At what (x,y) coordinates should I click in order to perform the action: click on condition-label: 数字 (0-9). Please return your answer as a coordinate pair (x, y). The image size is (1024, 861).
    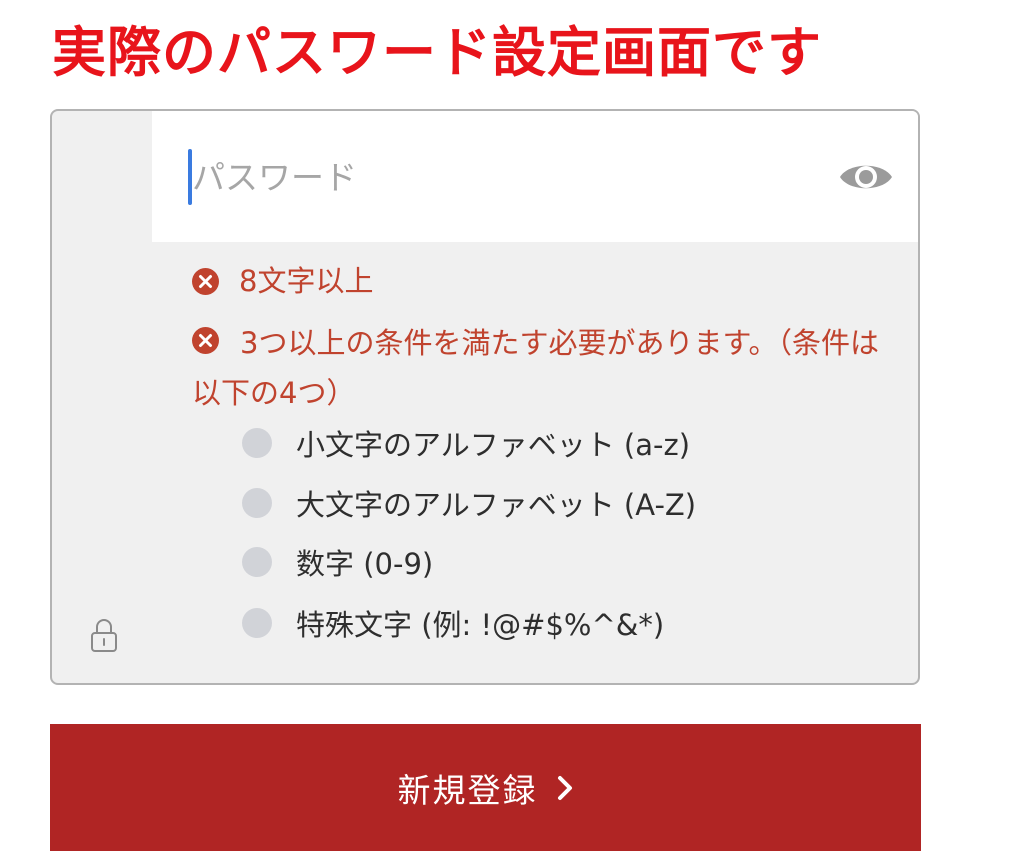
    Looking at the image, I should click on (365, 564).